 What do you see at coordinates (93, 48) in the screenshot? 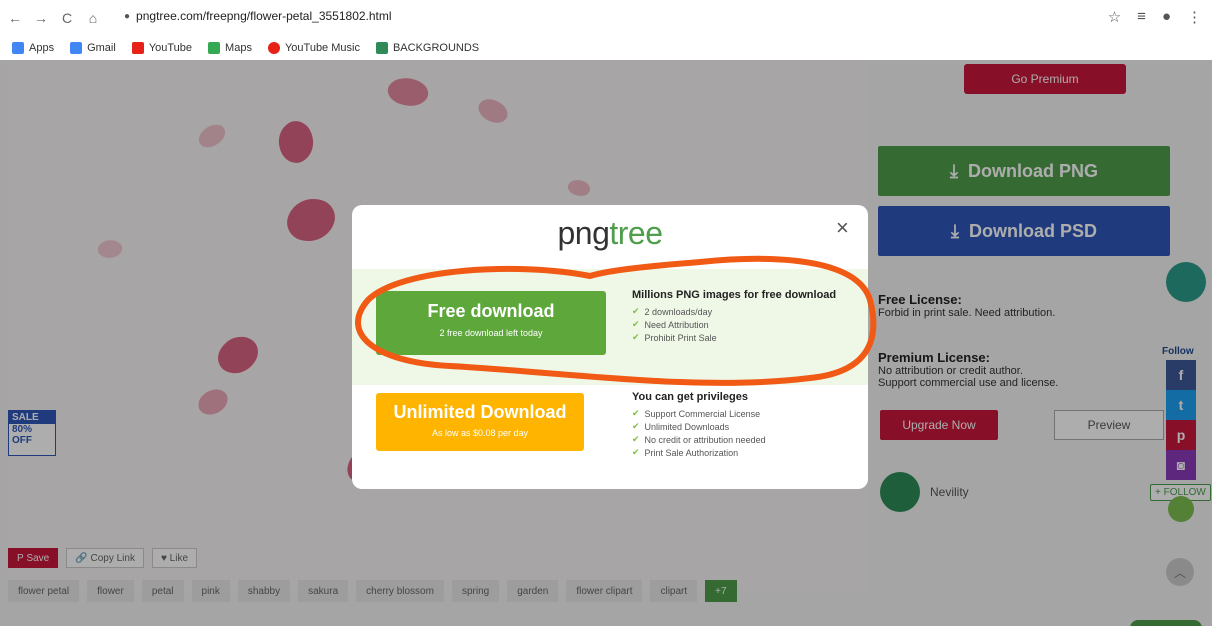
I see `bookmark-gmail: Gmail` at bounding box center [93, 48].